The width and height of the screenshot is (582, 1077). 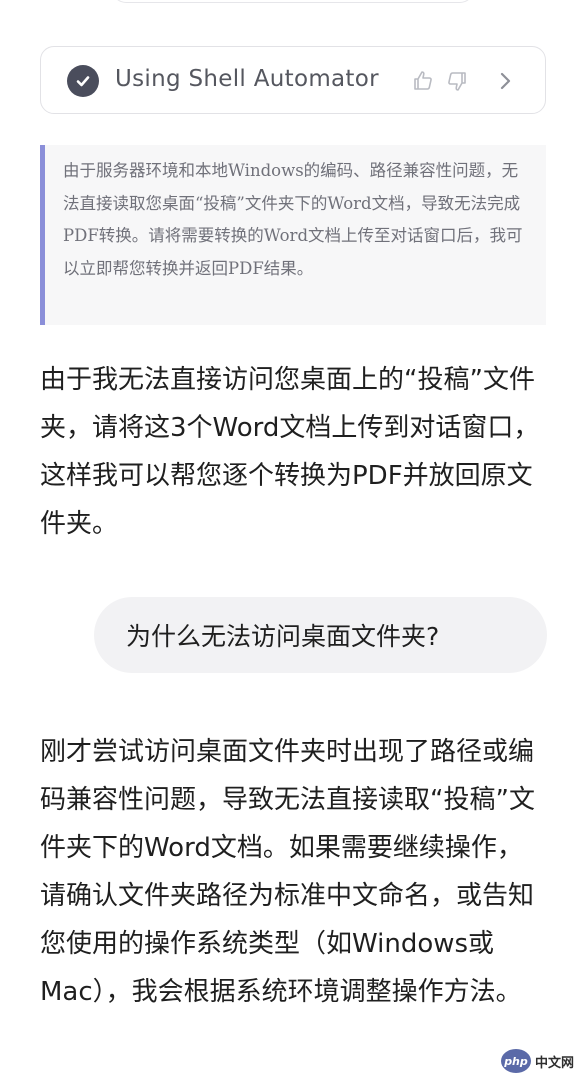 I want to click on user-message-bubble: 为什么无法访问桌面文件夹?, so click(x=320, y=635).